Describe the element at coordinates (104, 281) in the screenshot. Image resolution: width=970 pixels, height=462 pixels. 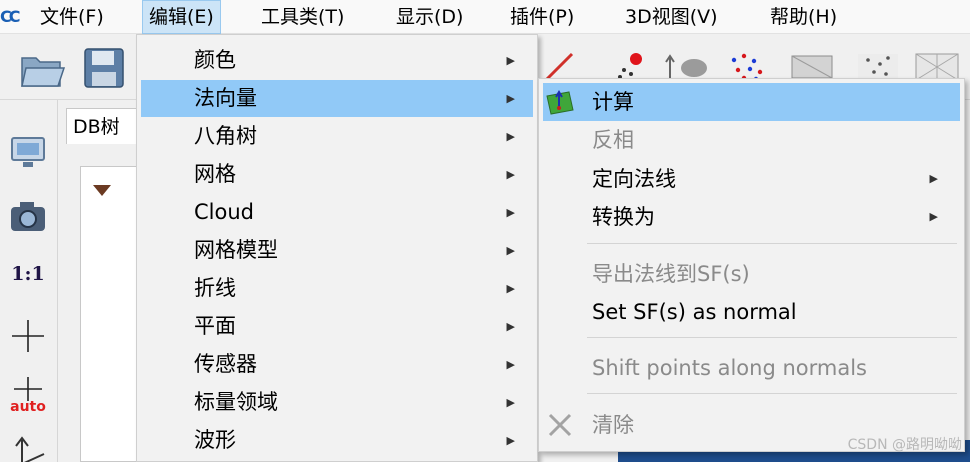
I see `db-tree-panel: DB树` at that location.